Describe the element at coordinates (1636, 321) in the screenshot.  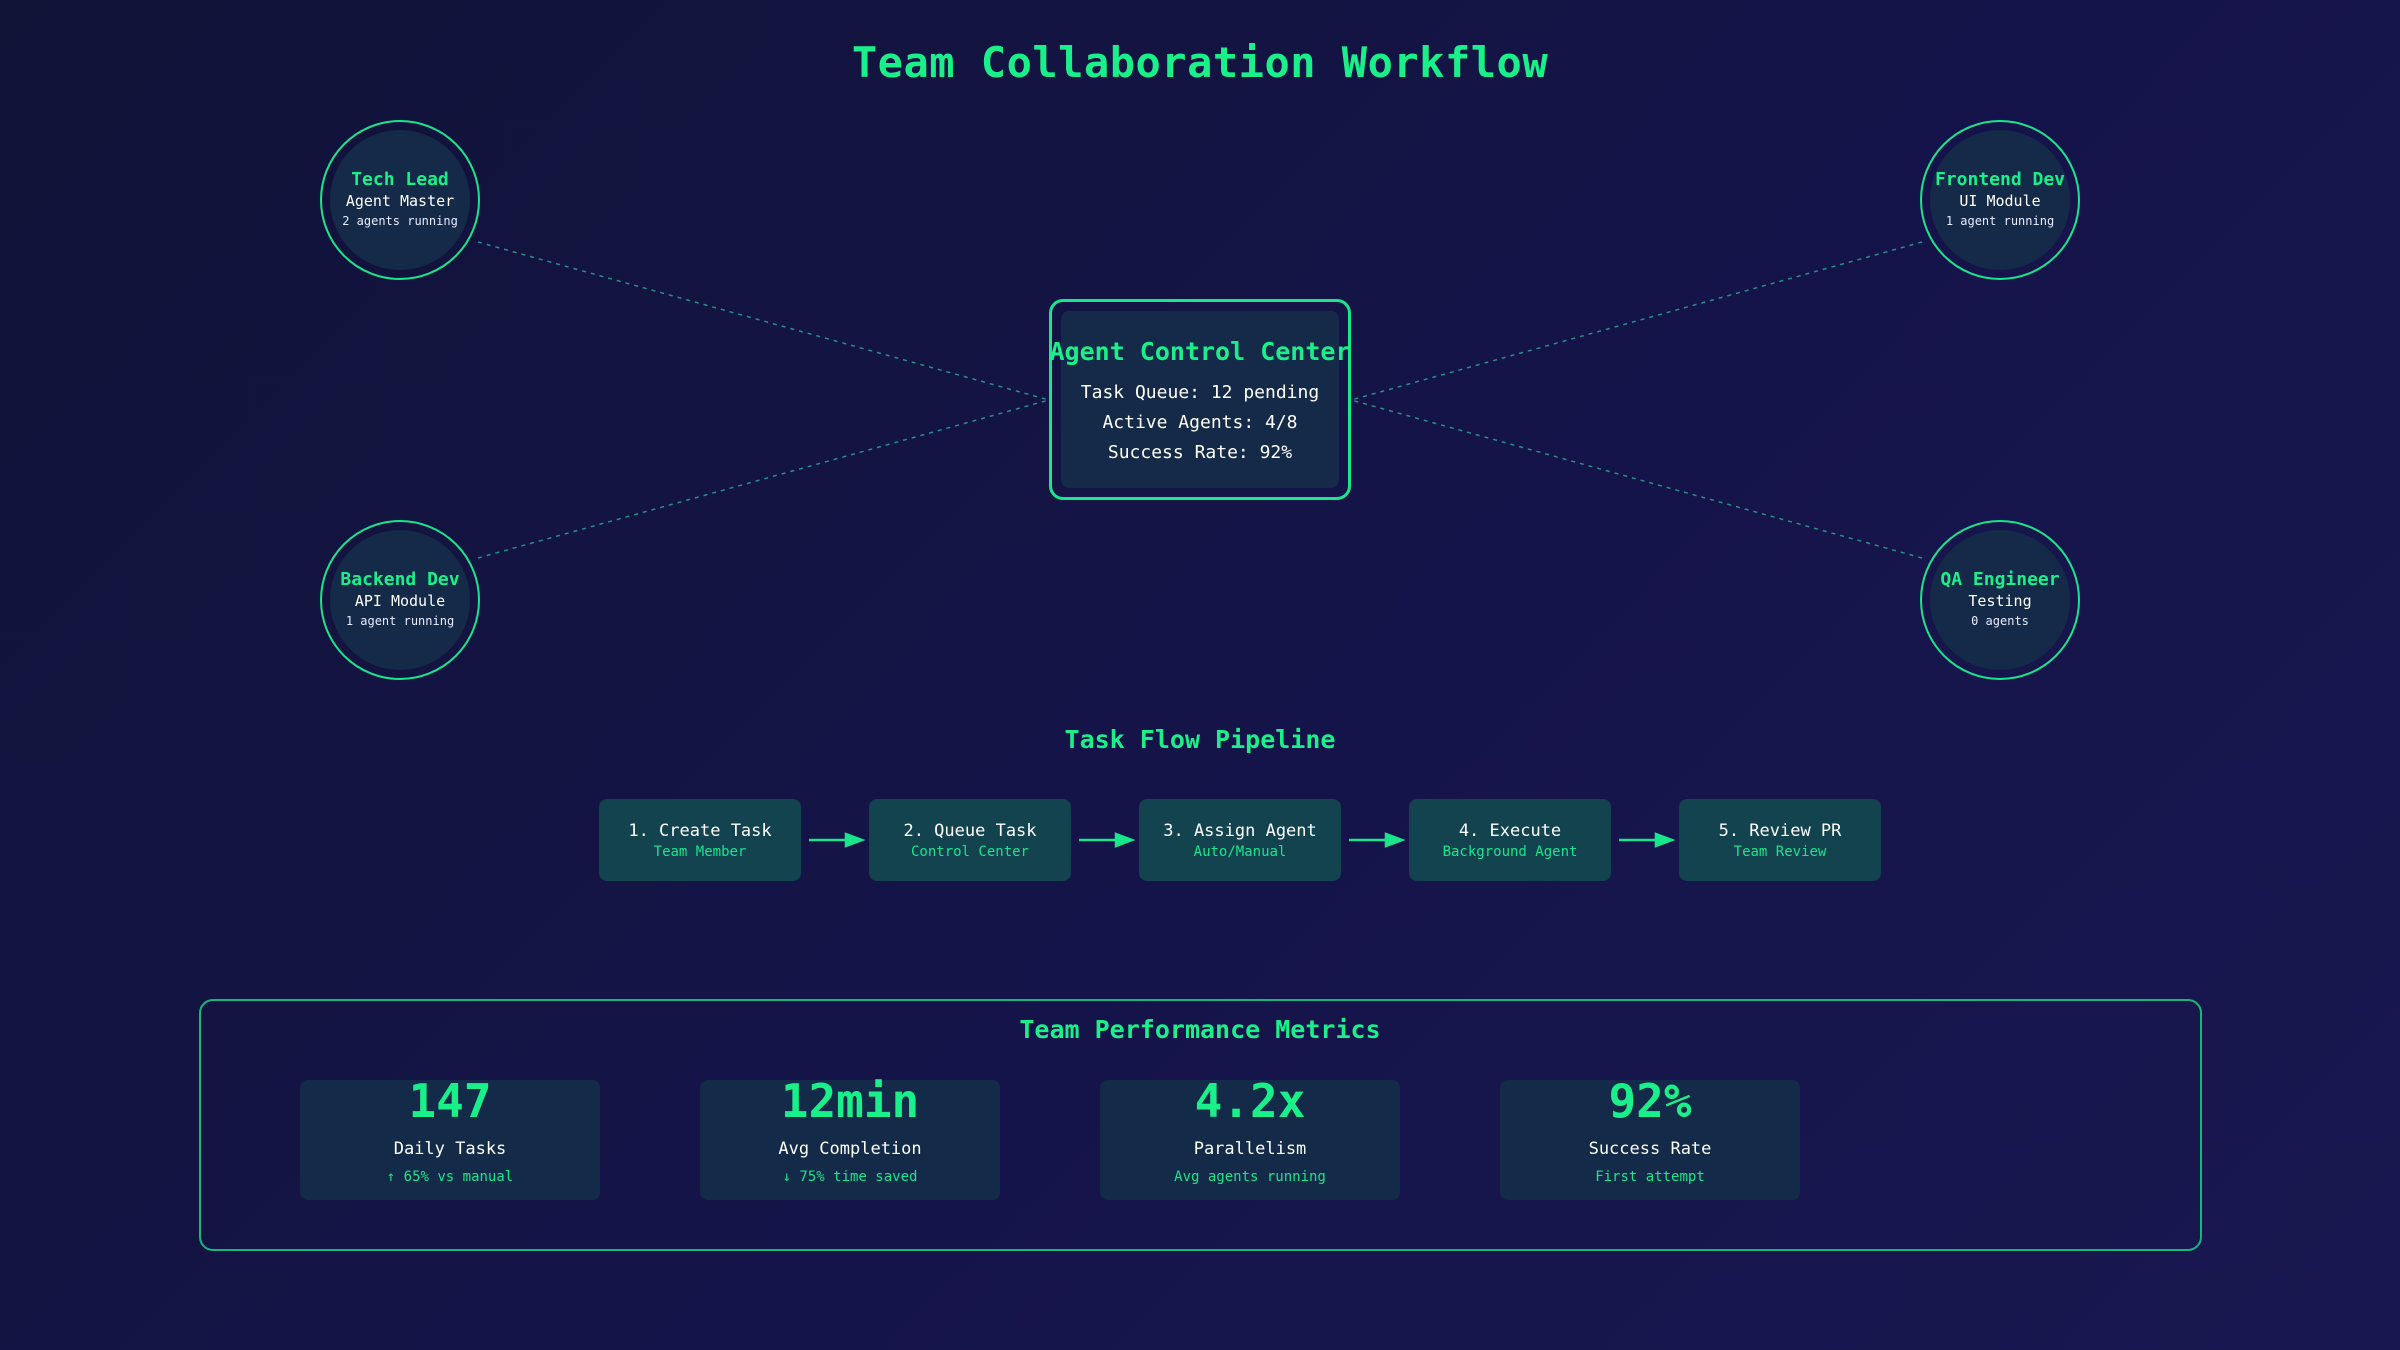
I see `link-frontend-dev` at that location.